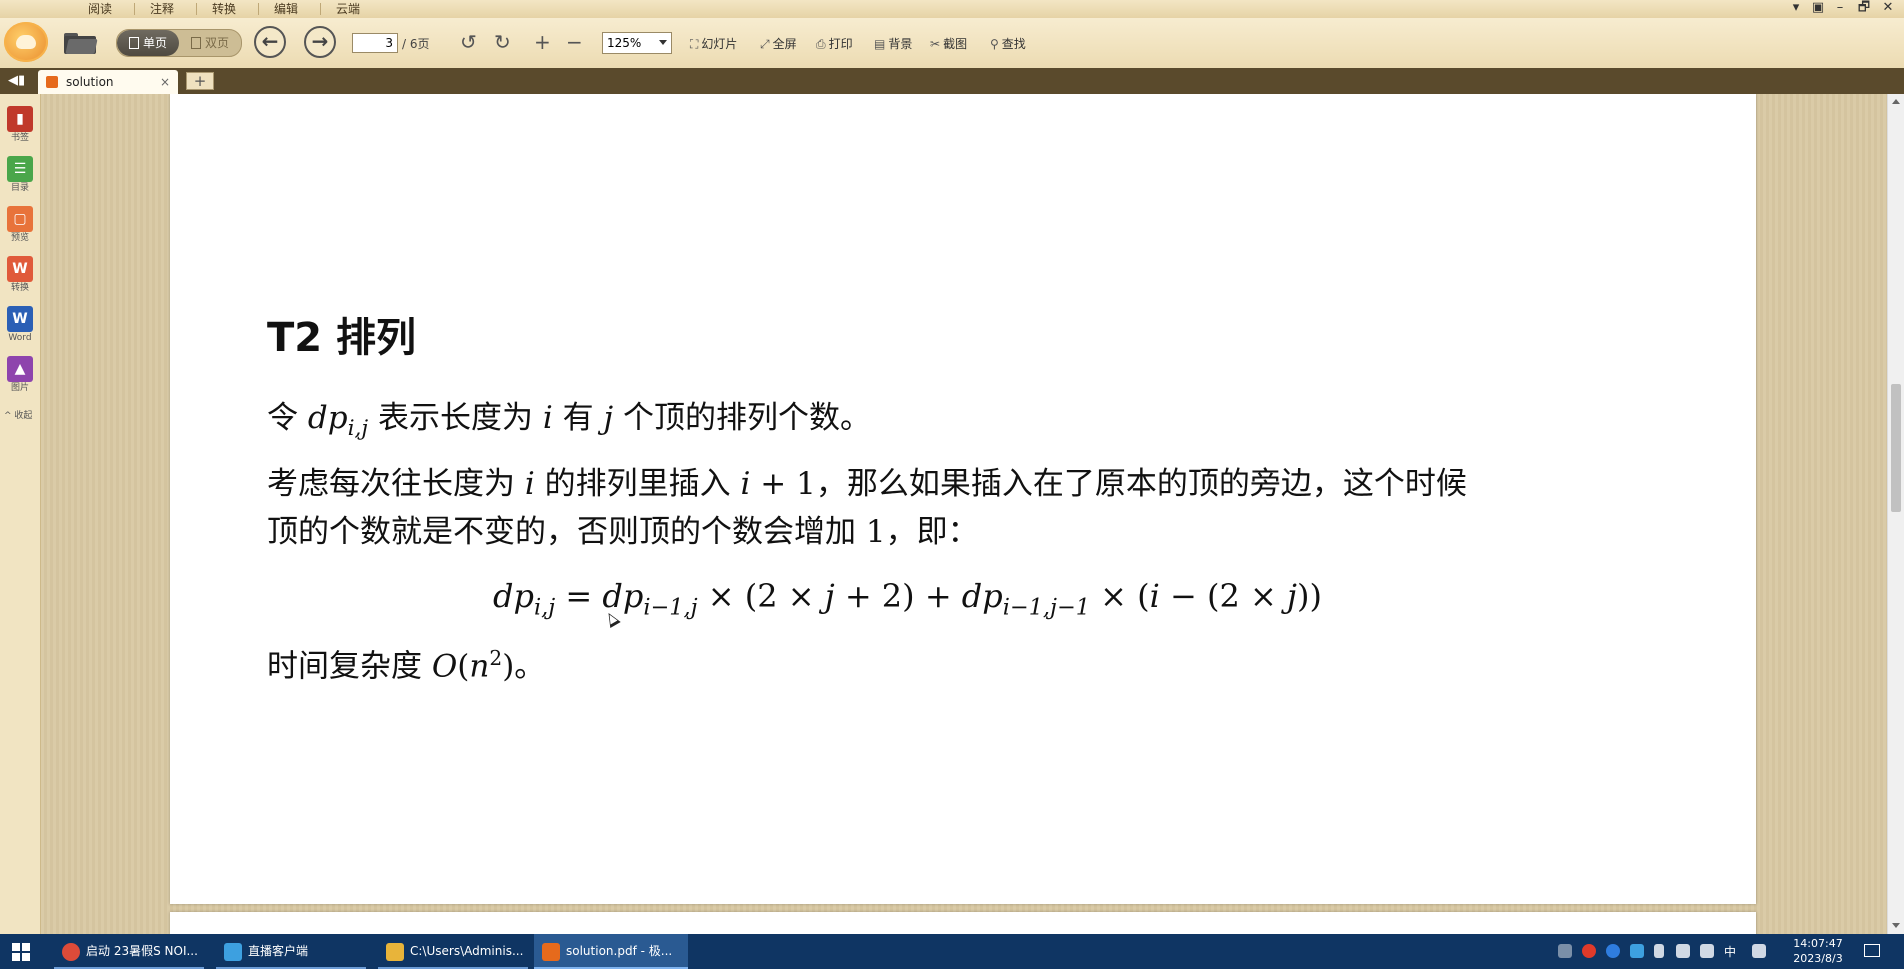 The image size is (1904, 969). What do you see at coordinates (16, 81) in the screenshot?
I see `collapse-panel-icon: ◀▮` at bounding box center [16, 81].